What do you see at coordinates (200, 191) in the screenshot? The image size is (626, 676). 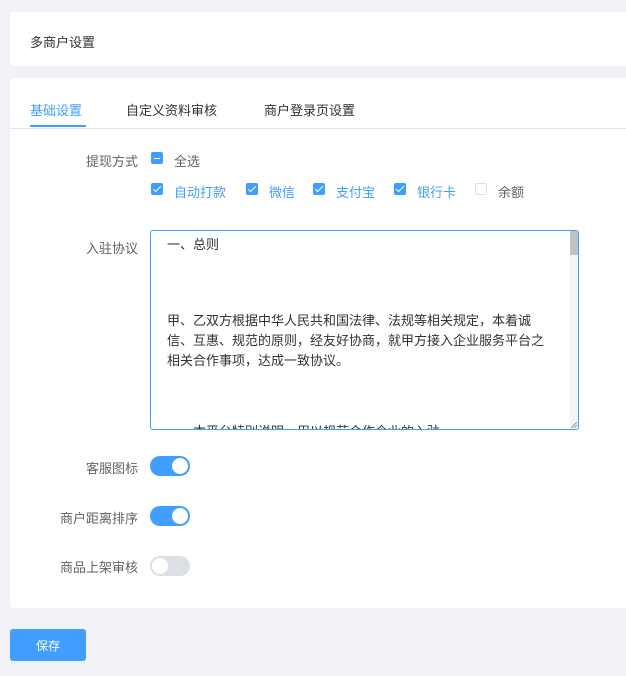 I see `option-label: 自动打款` at bounding box center [200, 191].